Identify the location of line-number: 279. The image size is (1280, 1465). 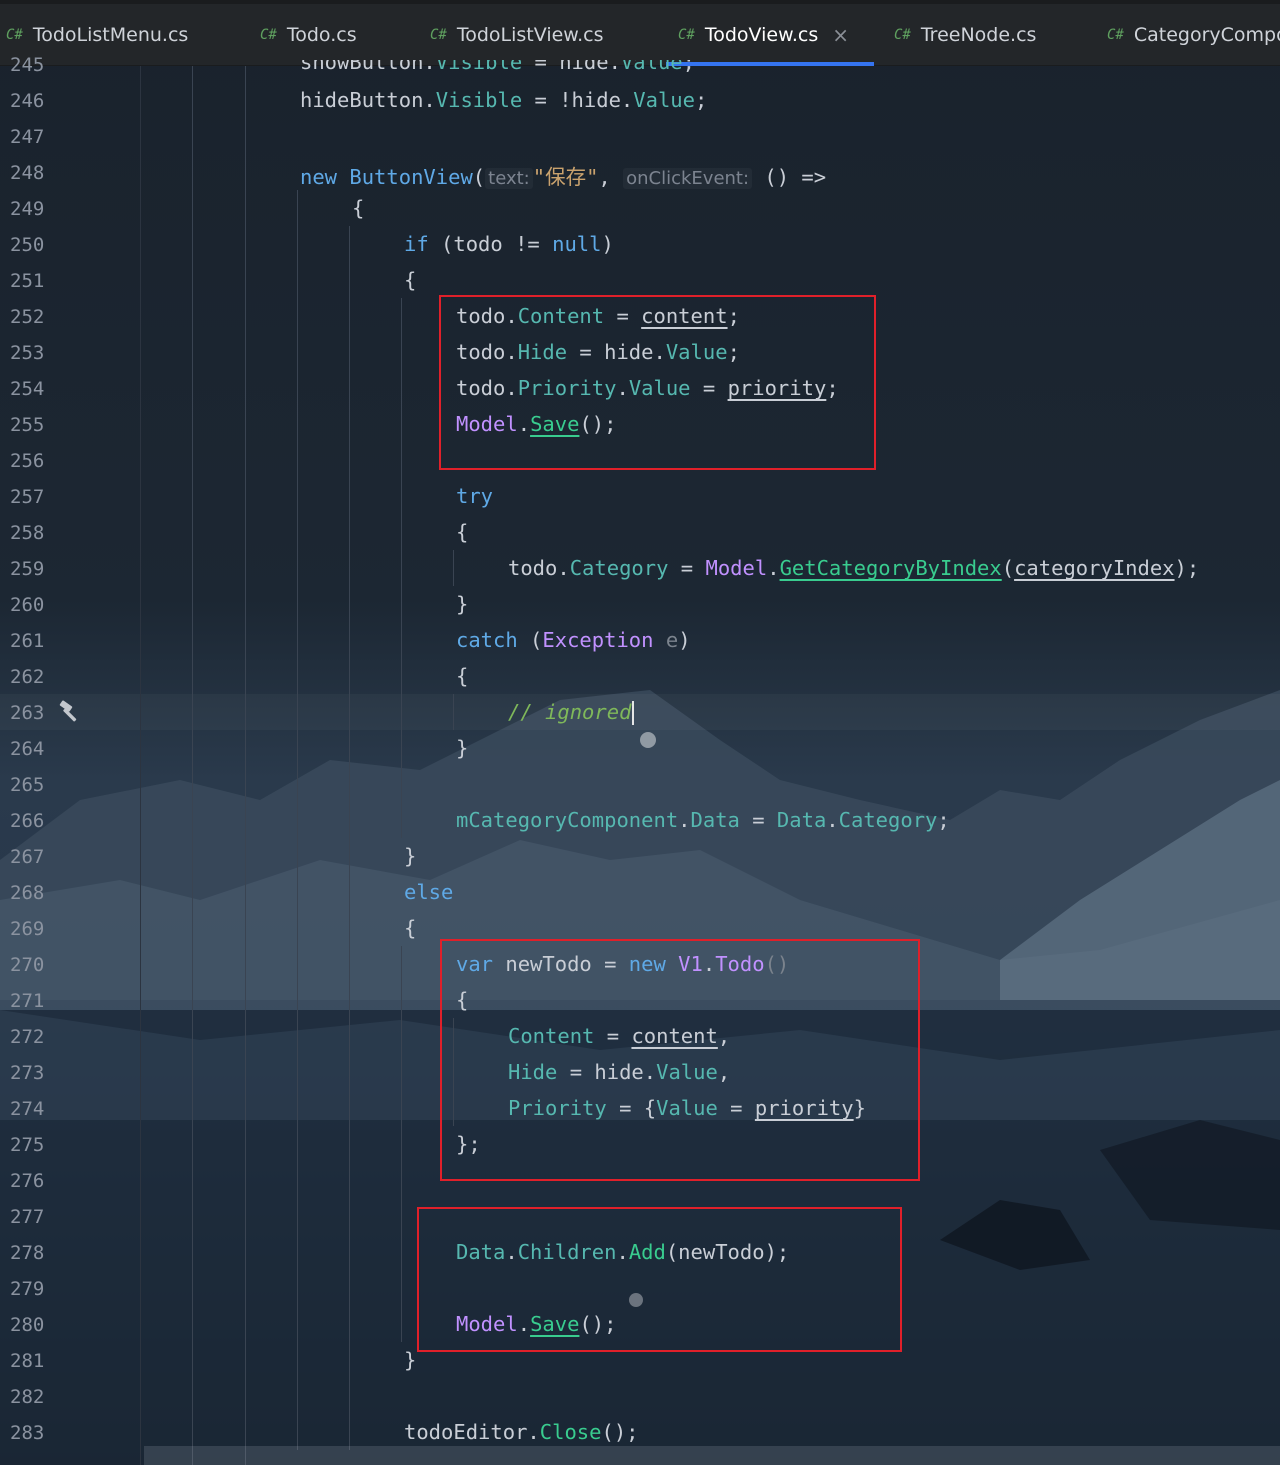
(27, 1289).